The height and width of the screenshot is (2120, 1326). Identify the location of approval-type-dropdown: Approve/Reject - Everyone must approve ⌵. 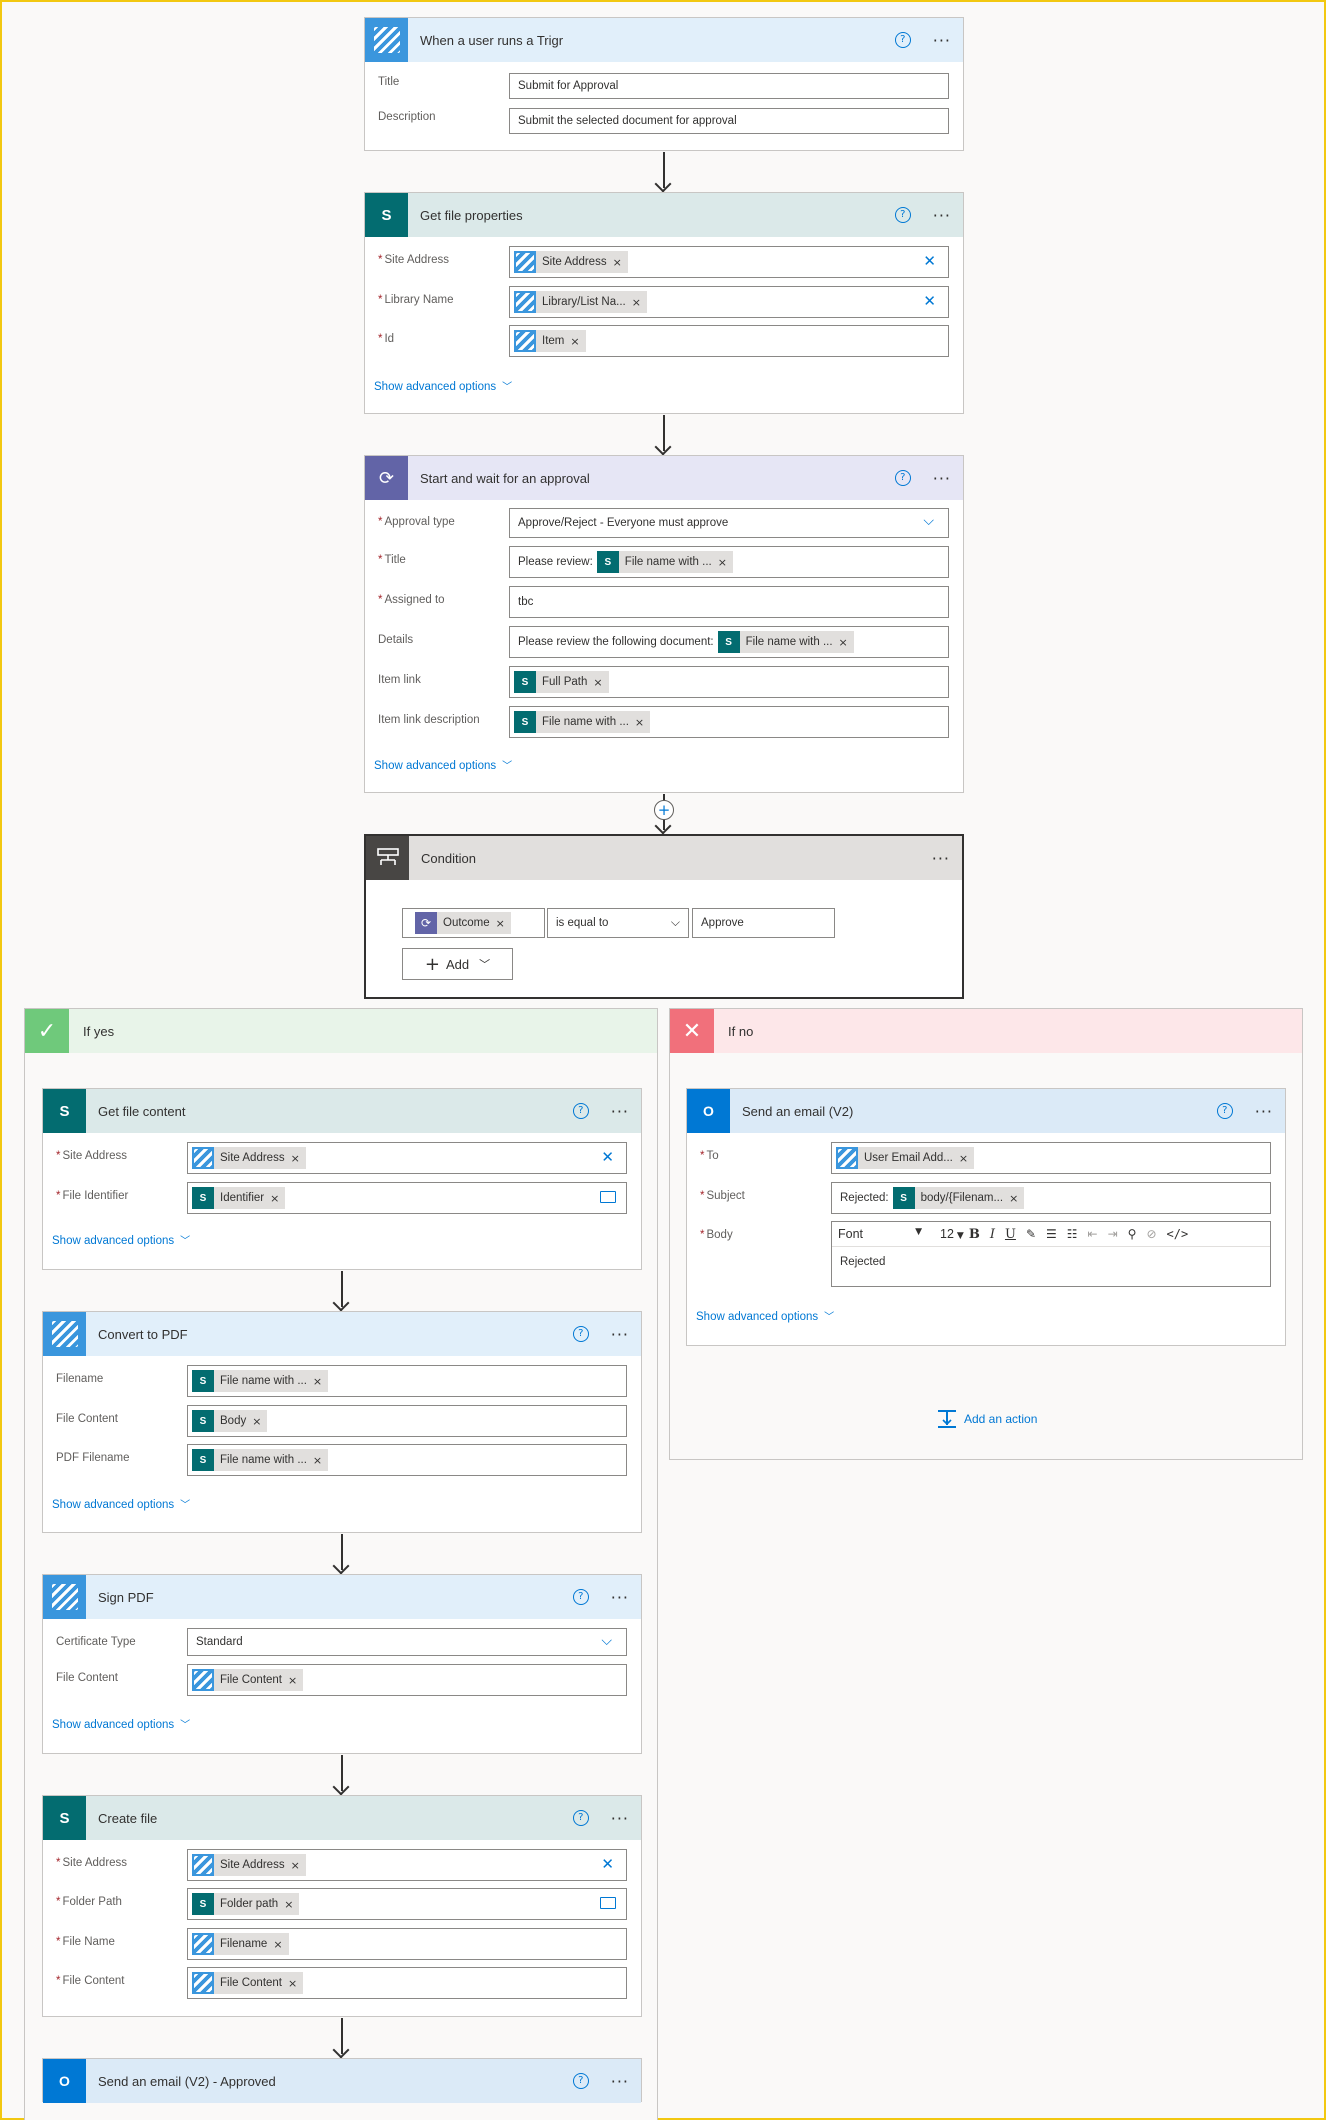
(729, 523).